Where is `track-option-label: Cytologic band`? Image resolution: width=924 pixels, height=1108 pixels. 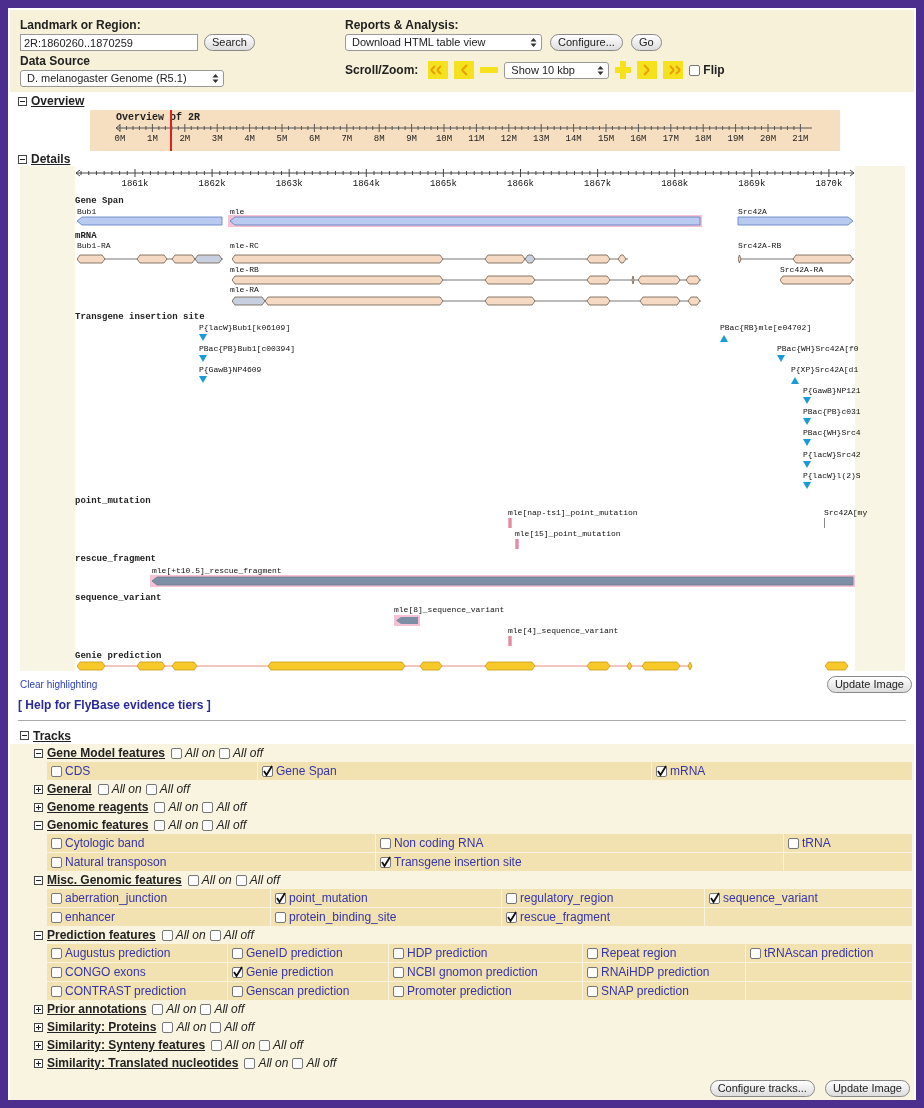 track-option-label: Cytologic band is located at coordinates (105, 843).